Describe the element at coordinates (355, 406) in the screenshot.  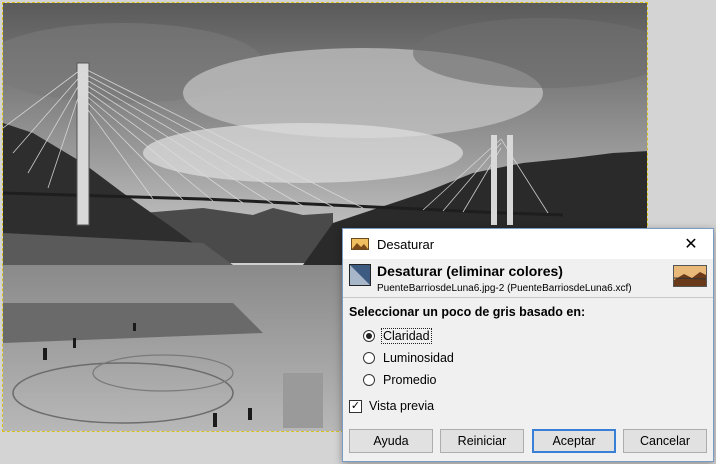
I see `preview-checkbox: ✓` at that location.